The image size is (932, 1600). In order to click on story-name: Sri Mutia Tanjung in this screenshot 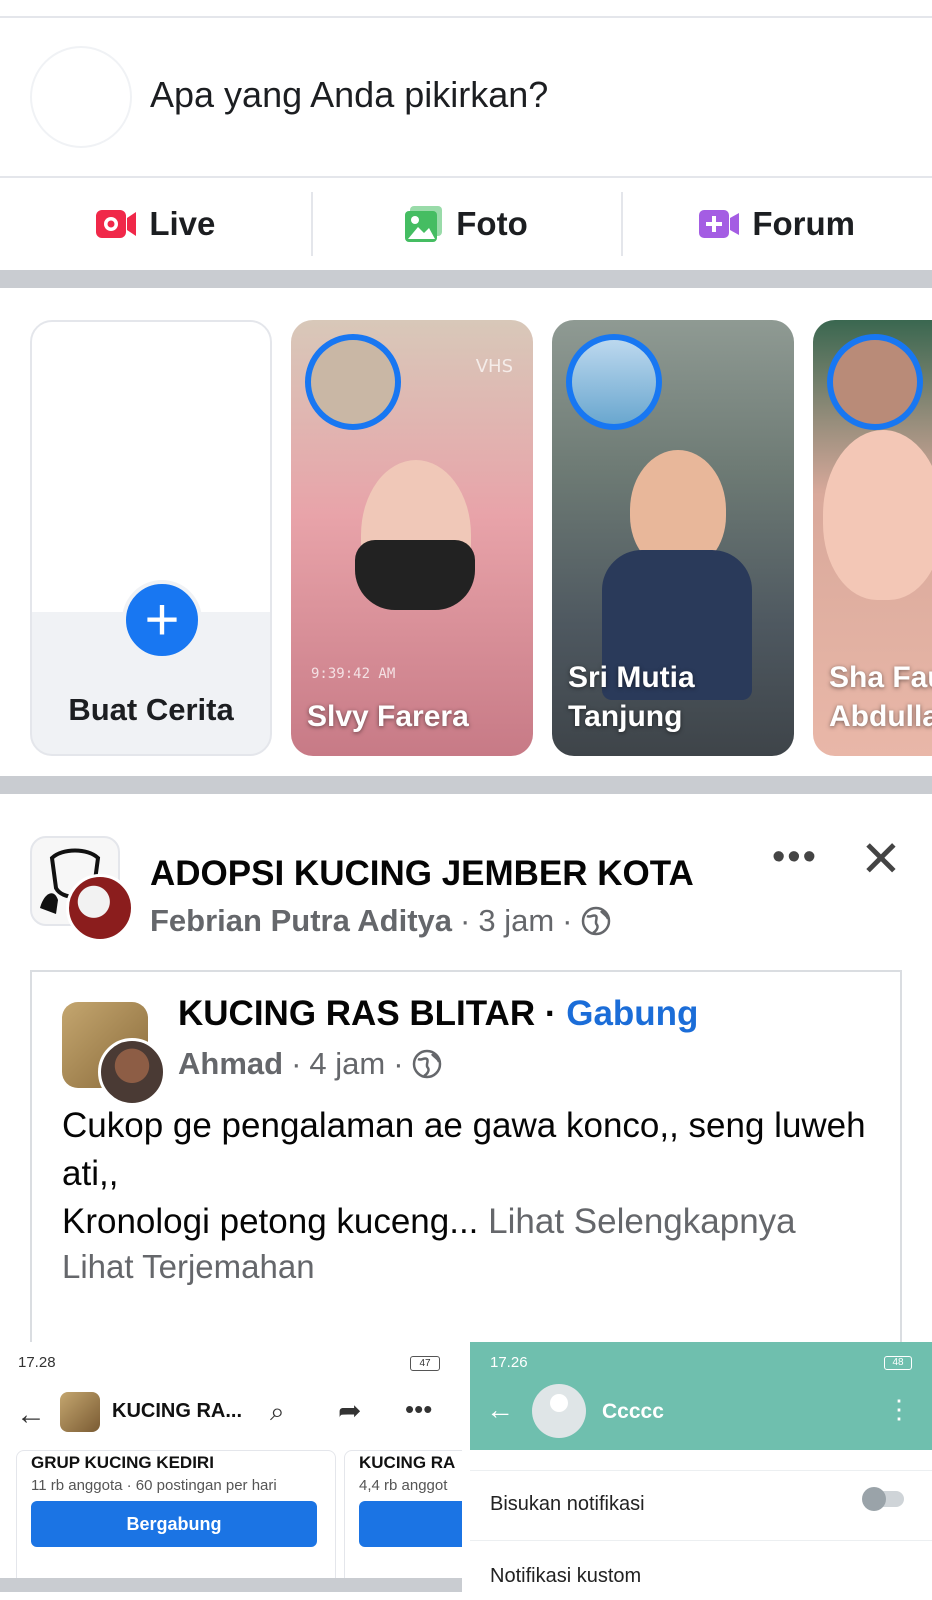, I will do `click(631, 697)`.